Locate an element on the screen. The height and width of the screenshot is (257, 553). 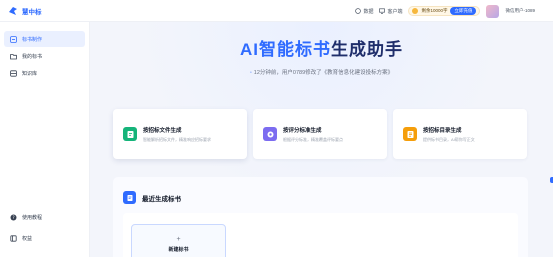
database-icon is located at coordinates (13, 73).